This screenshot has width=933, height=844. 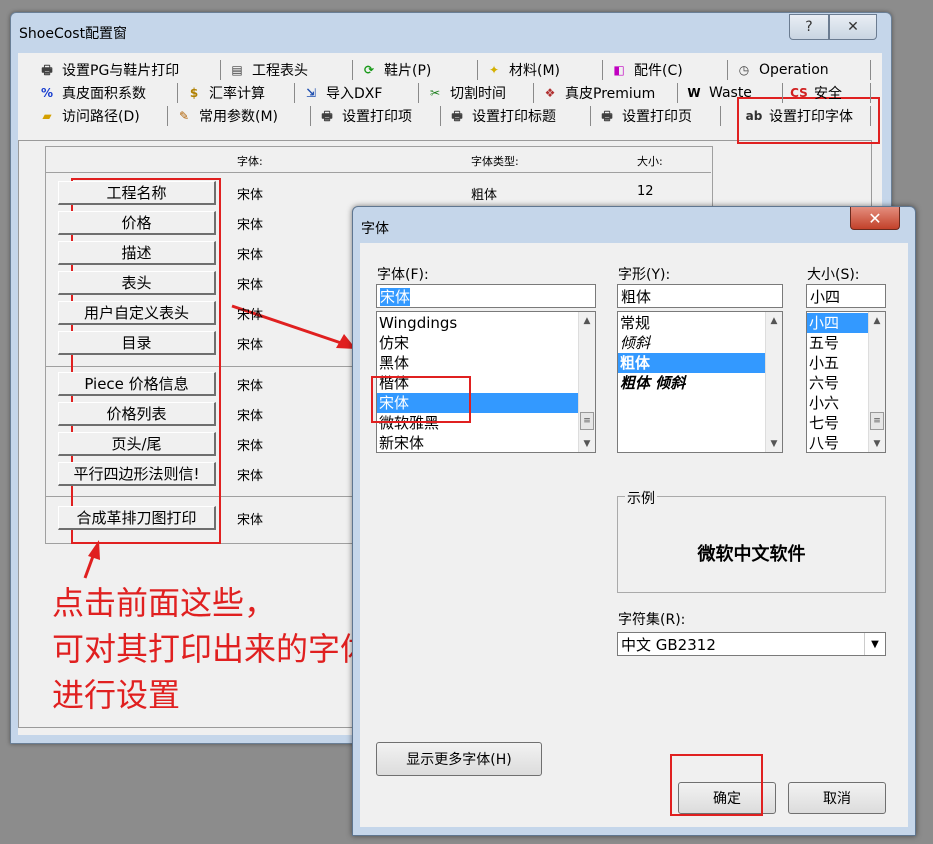 What do you see at coordinates (875, 218) in the screenshot?
I see `dialog-close-button: ✕` at bounding box center [875, 218].